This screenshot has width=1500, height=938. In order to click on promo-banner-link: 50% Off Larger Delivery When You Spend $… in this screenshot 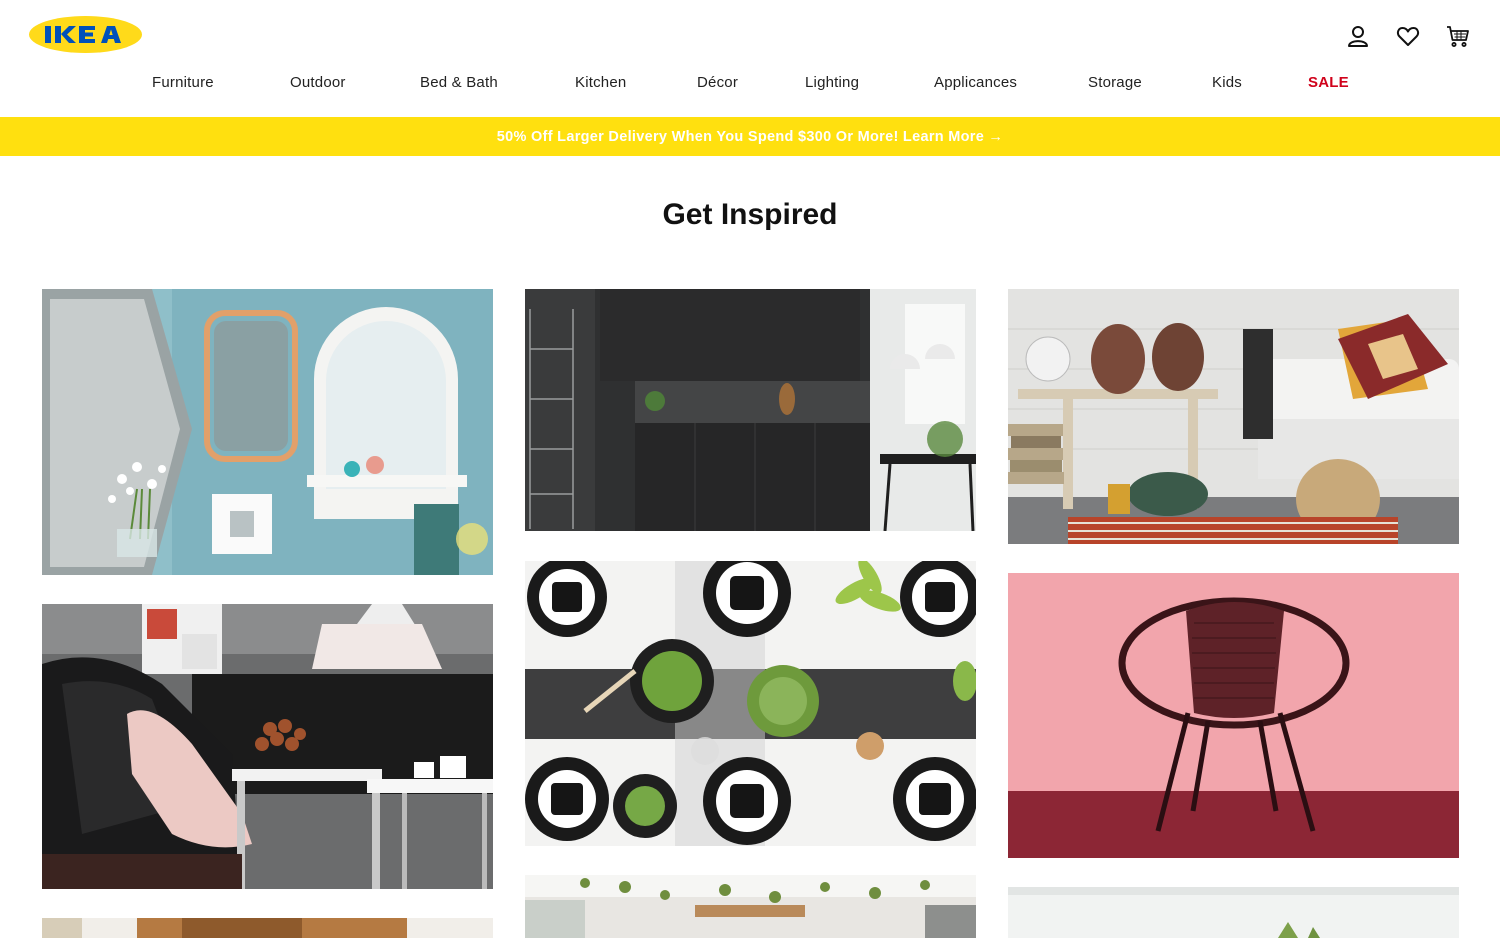, I will do `click(750, 137)`.